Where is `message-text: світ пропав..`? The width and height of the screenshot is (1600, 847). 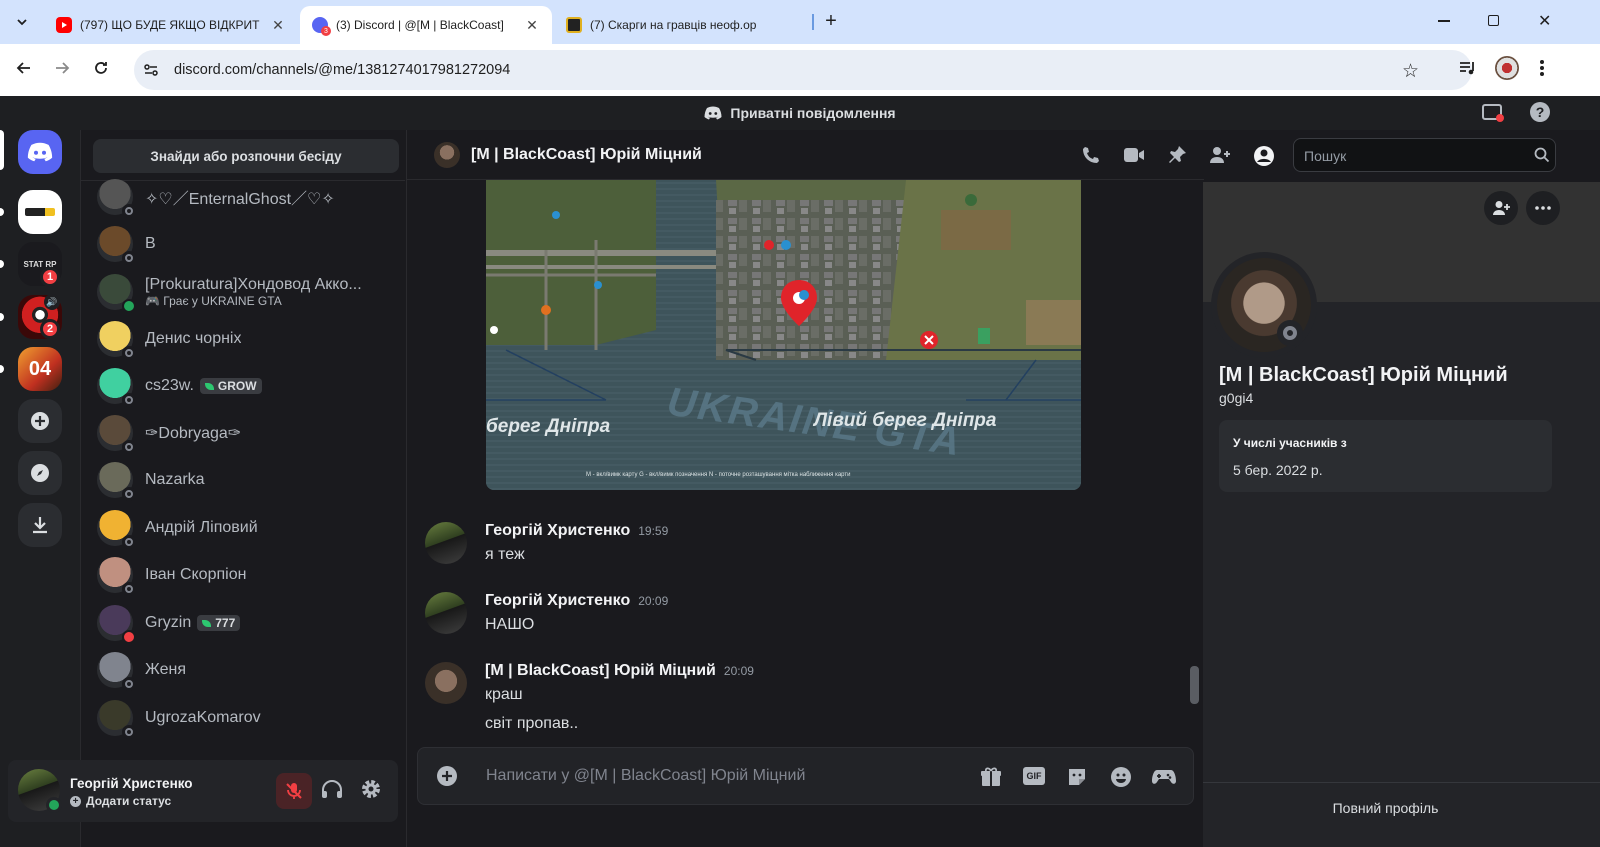
message-text: світ пропав.. is located at coordinates (532, 723).